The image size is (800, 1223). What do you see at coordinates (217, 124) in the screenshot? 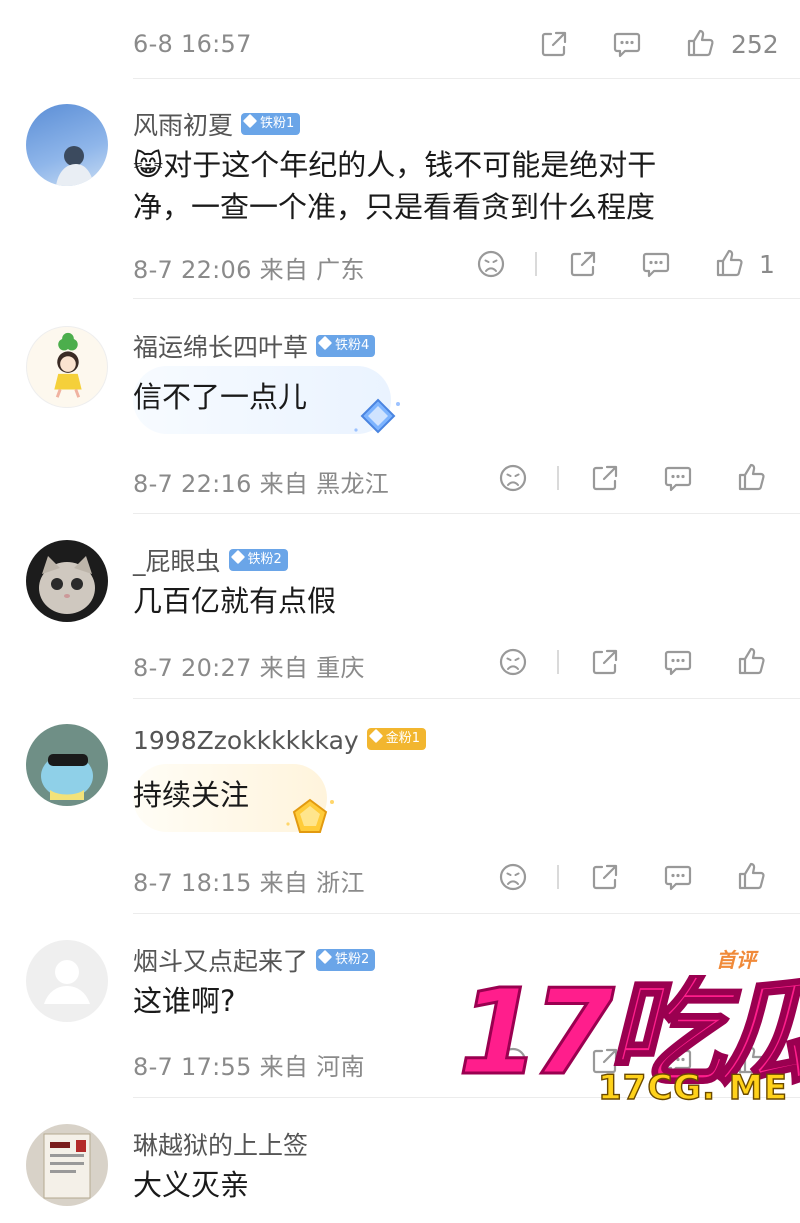
I see `username: 风雨初夏 铁粉1` at bounding box center [217, 124].